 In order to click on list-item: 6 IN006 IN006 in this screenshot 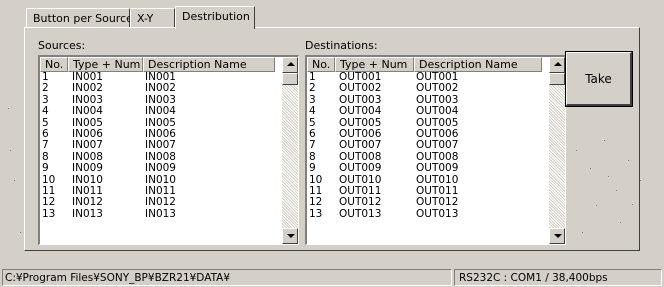, I will do `click(157, 134)`.